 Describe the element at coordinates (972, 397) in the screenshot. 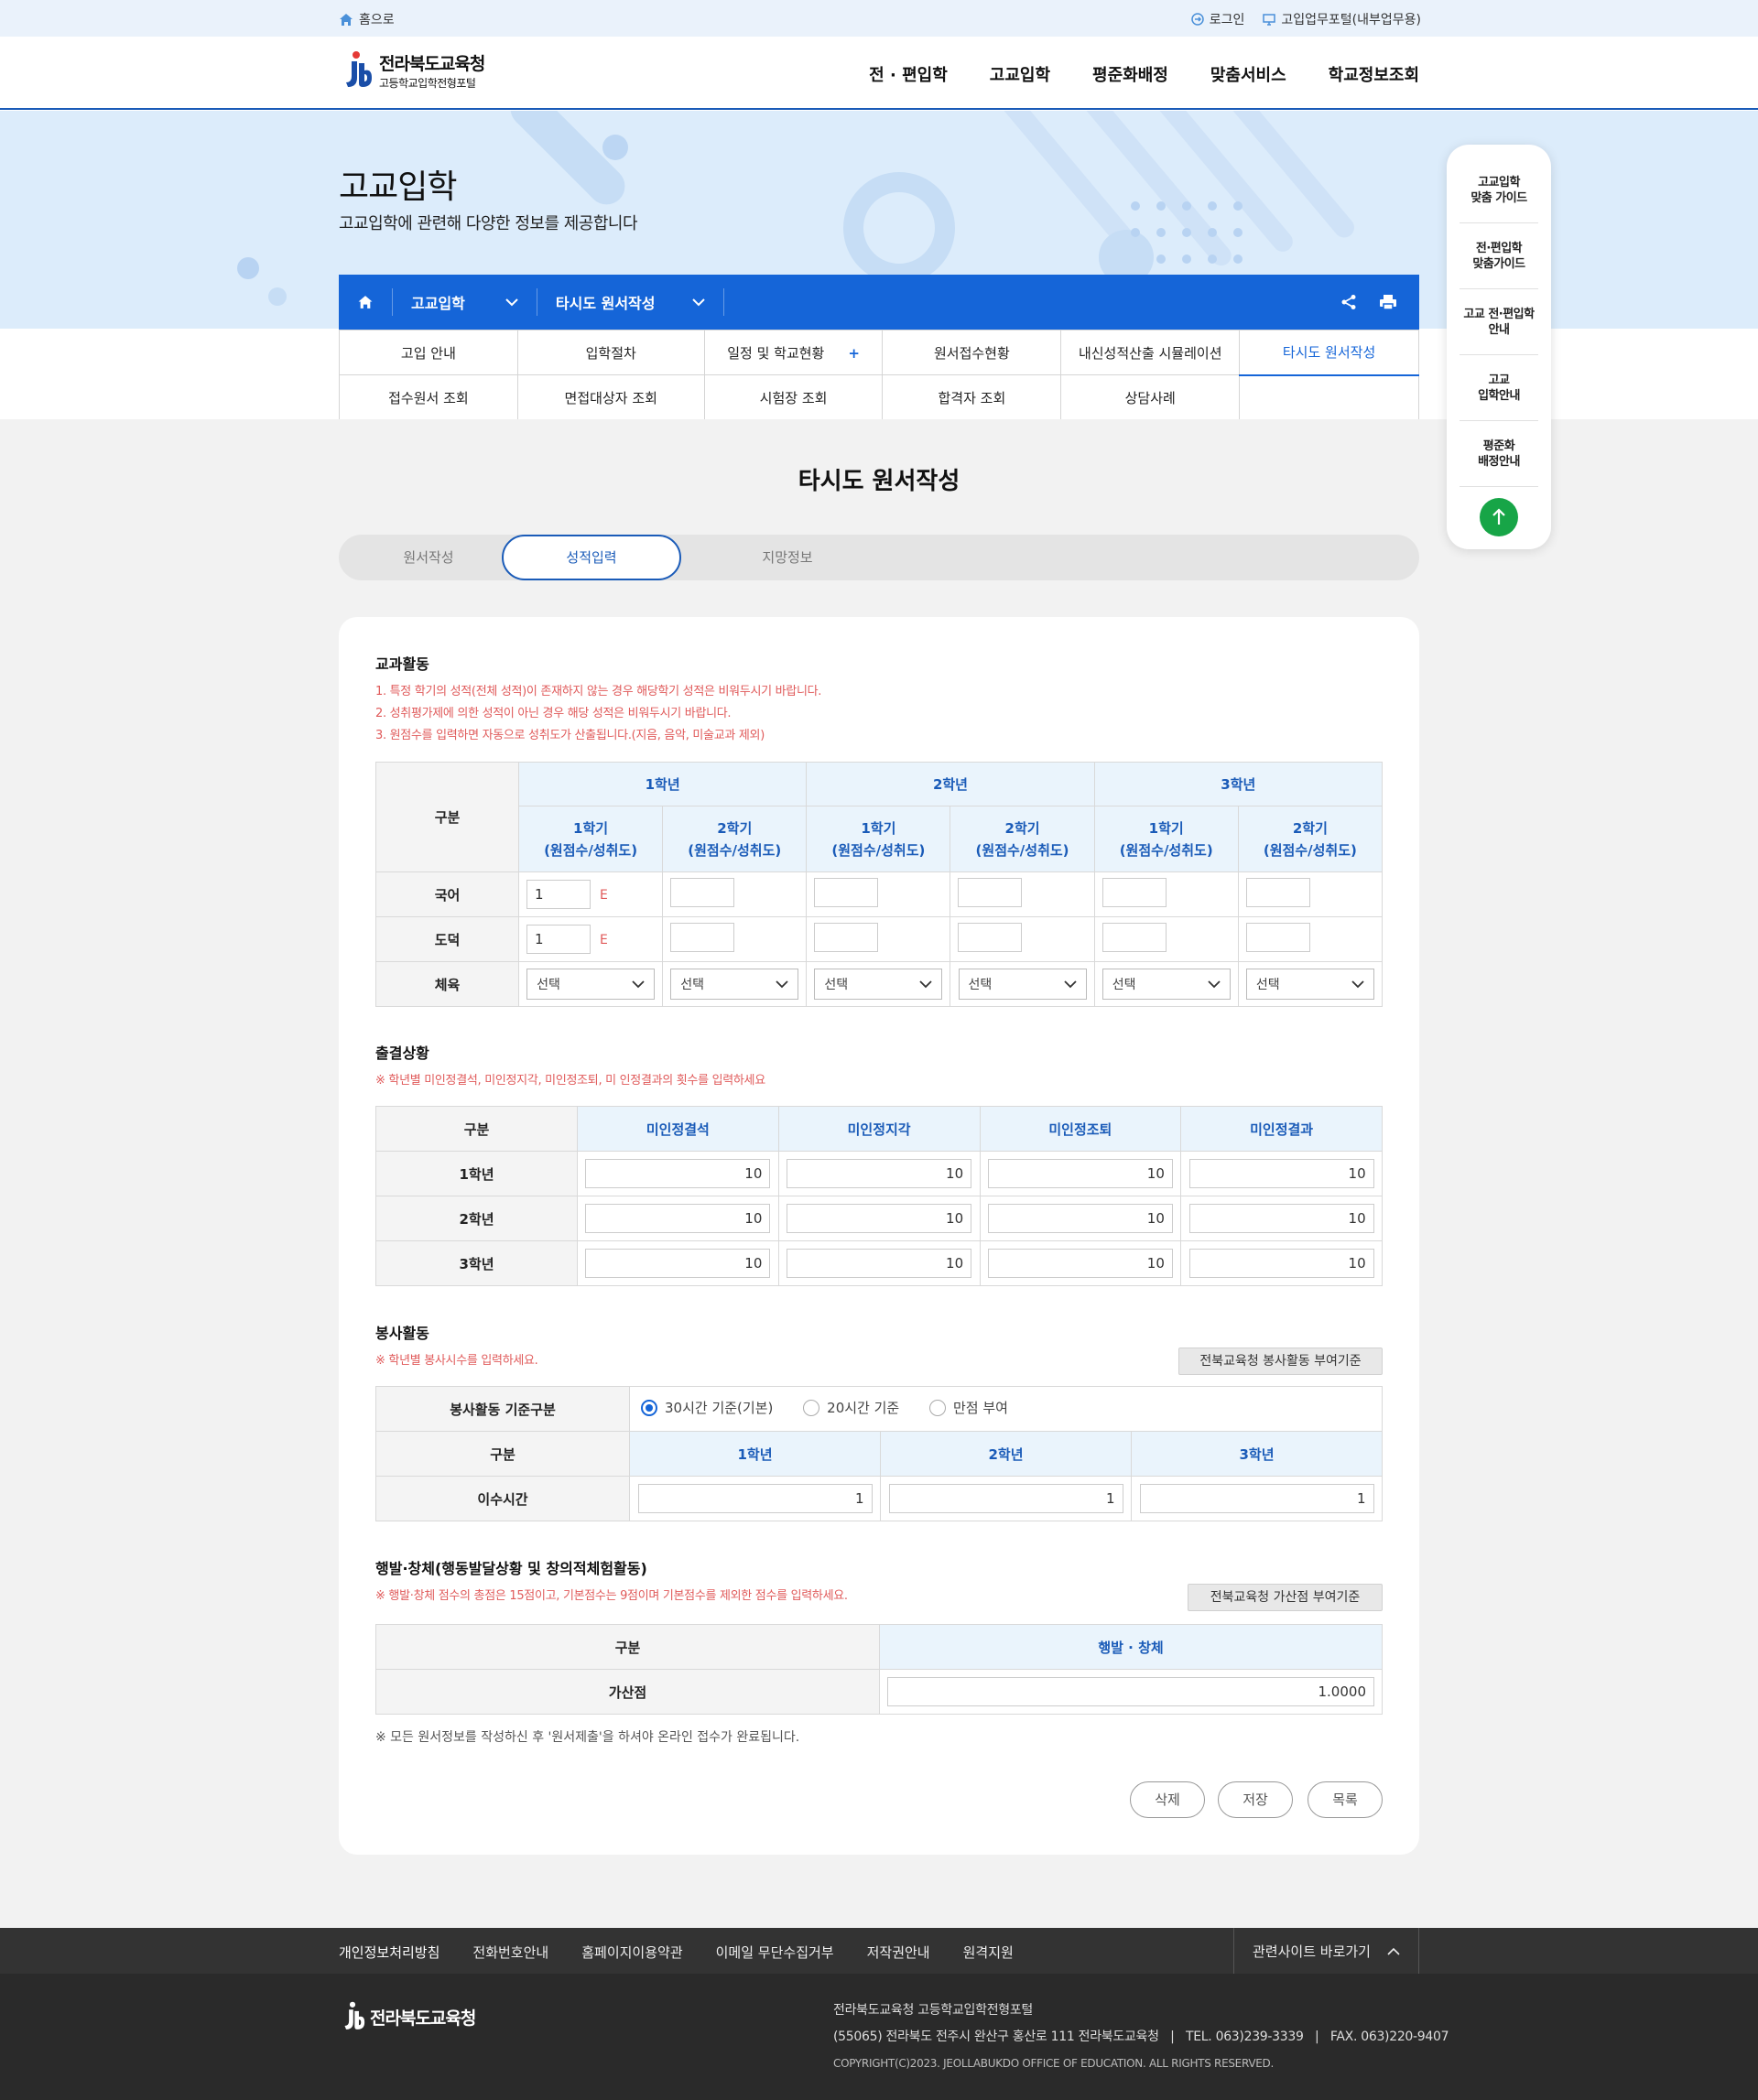

I see `subnav-result-lookup: 합격자 조회` at that location.